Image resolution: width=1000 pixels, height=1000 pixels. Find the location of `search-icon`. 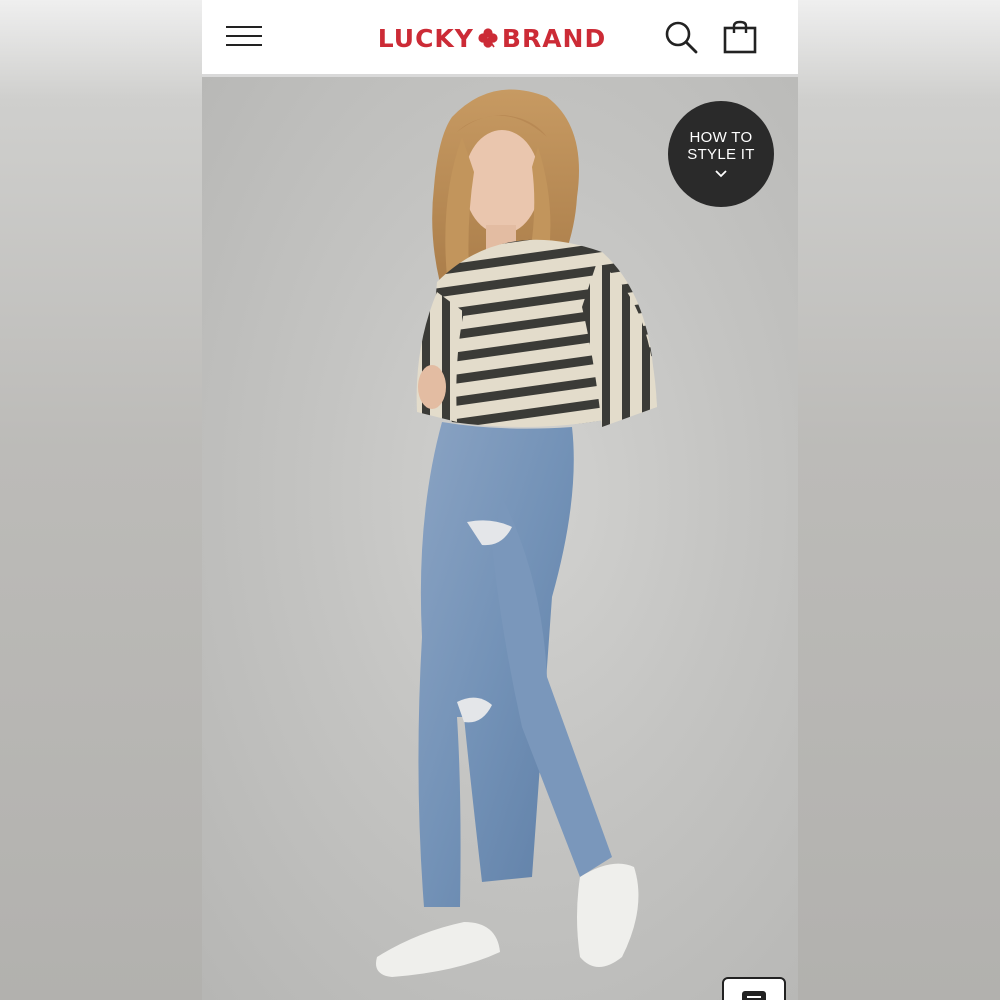

search-icon is located at coordinates (681, 37).